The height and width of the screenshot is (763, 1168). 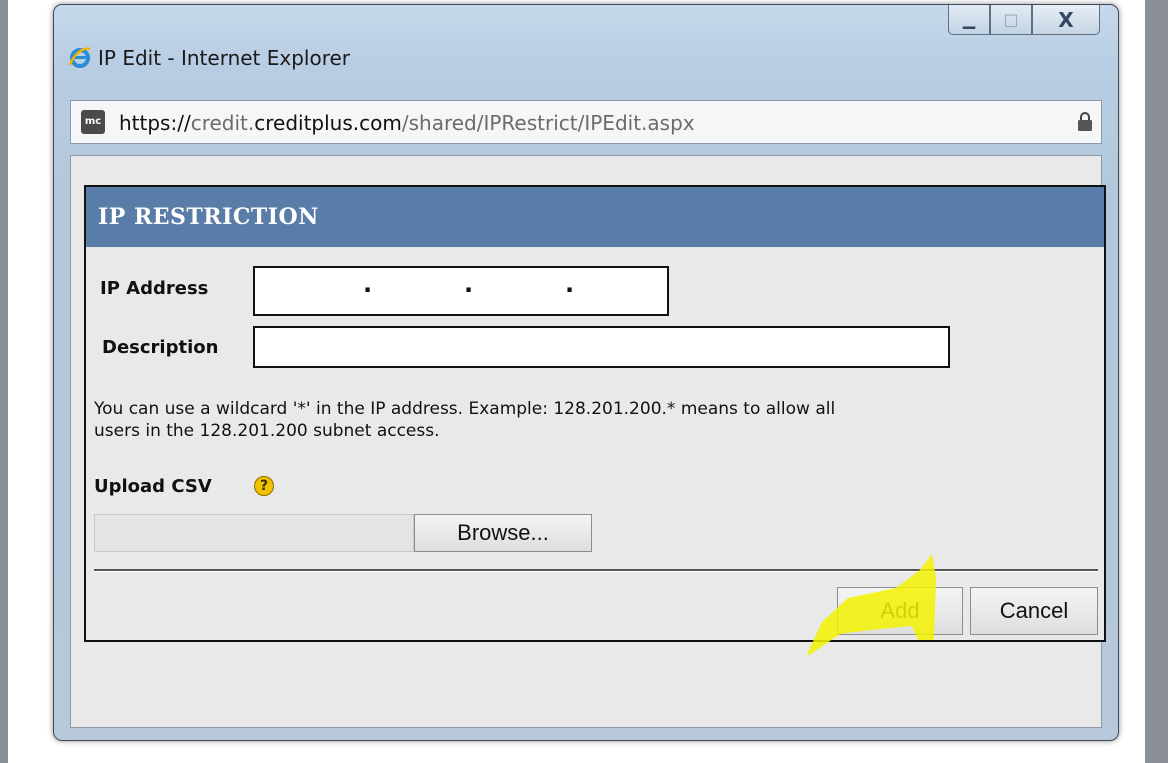 I want to click on site-favicon-icon: mc, so click(x=93, y=122).